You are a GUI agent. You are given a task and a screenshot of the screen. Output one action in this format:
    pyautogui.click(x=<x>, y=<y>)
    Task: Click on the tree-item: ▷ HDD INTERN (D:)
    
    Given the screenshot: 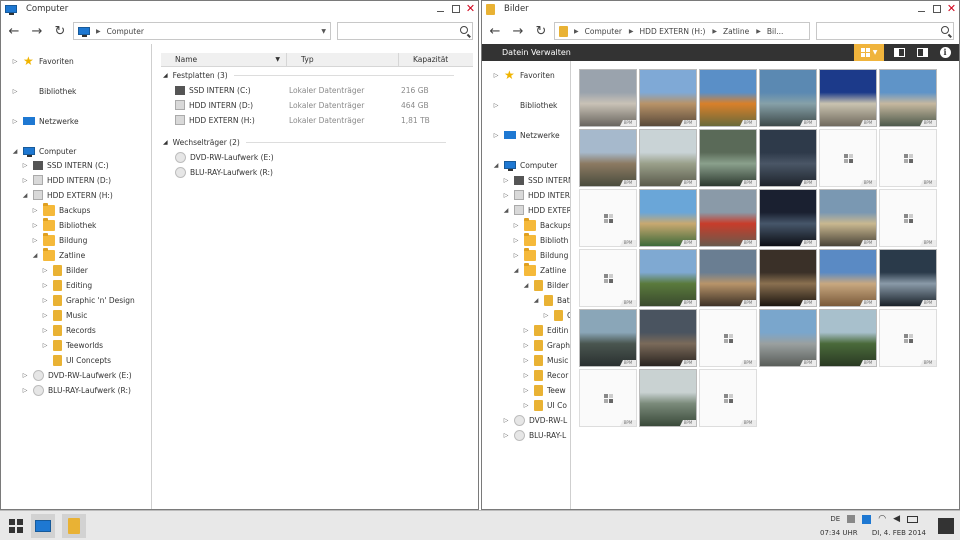 What is the action you would take?
    pyautogui.click(x=66, y=180)
    